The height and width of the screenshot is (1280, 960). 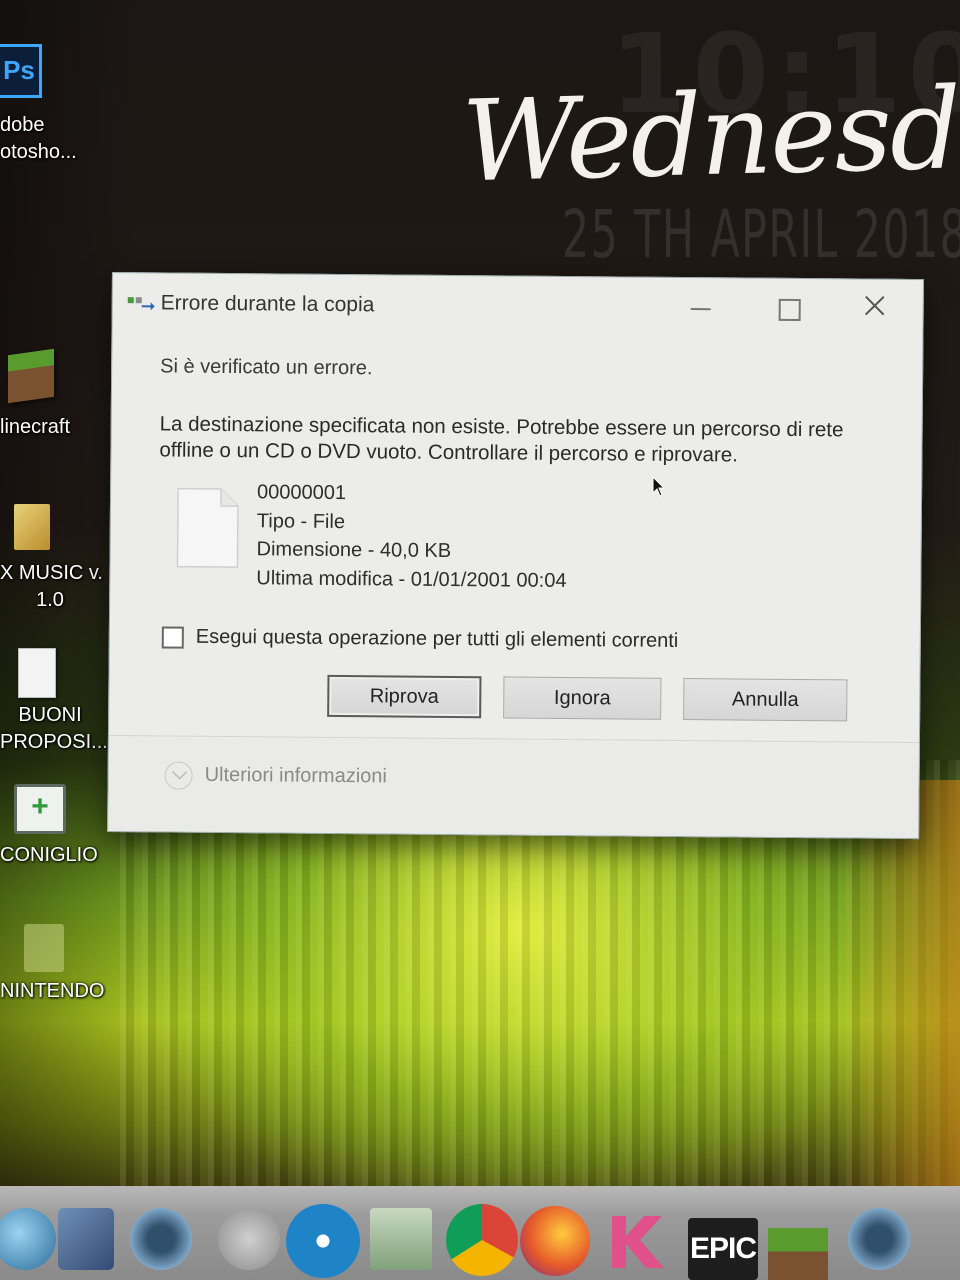 What do you see at coordinates (301, 493) in the screenshot?
I see `file-name: 00000001` at bounding box center [301, 493].